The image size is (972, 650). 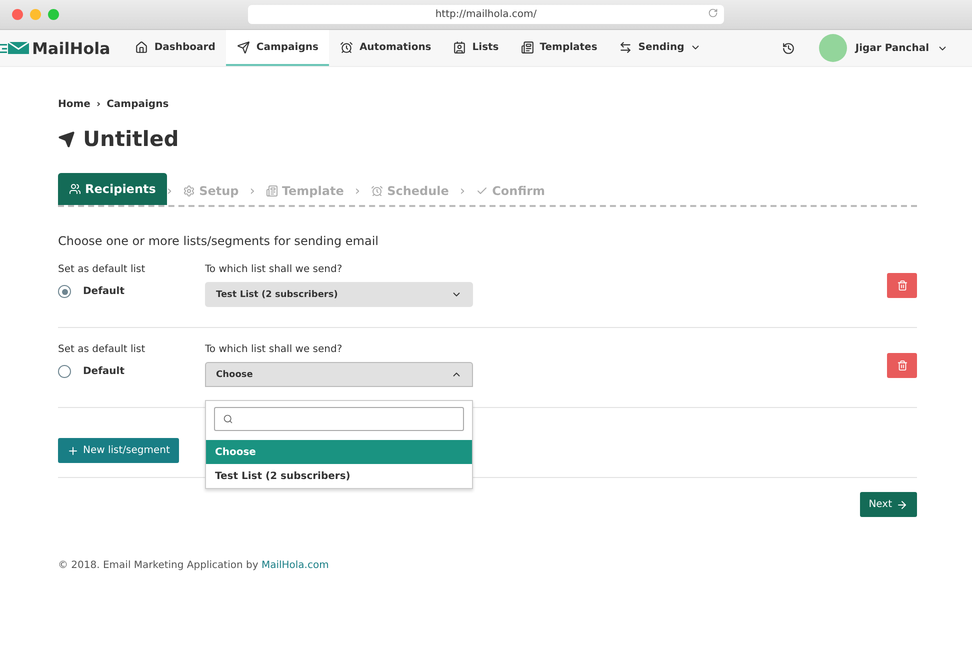 What do you see at coordinates (339, 476) in the screenshot?
I see `dropdown-option: Test List (2 subscribers)` at bounding box center [339, 476].